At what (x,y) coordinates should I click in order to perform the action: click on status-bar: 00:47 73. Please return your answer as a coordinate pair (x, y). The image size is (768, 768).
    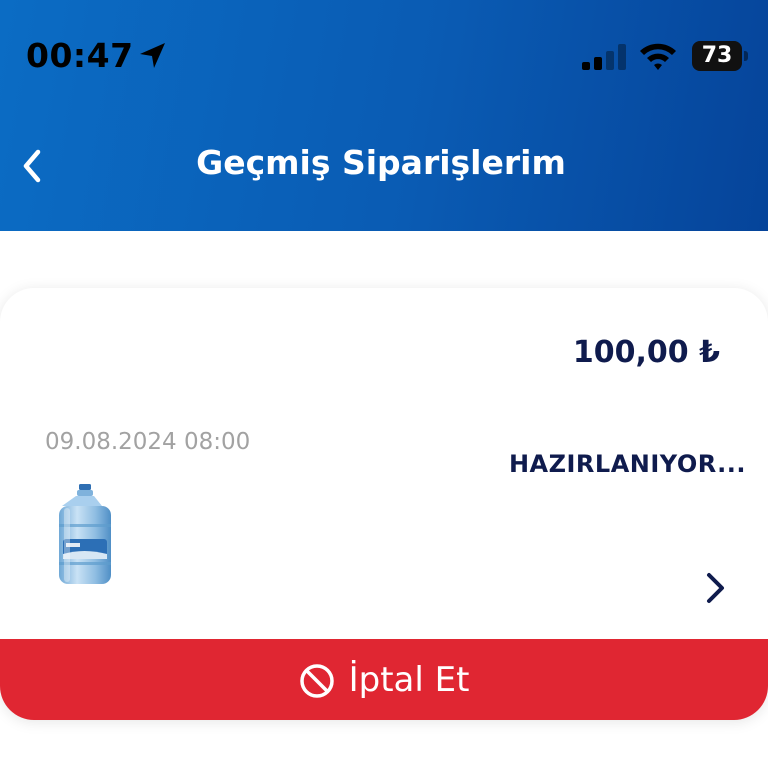
    Looking at the image, I should click on (384, 55).